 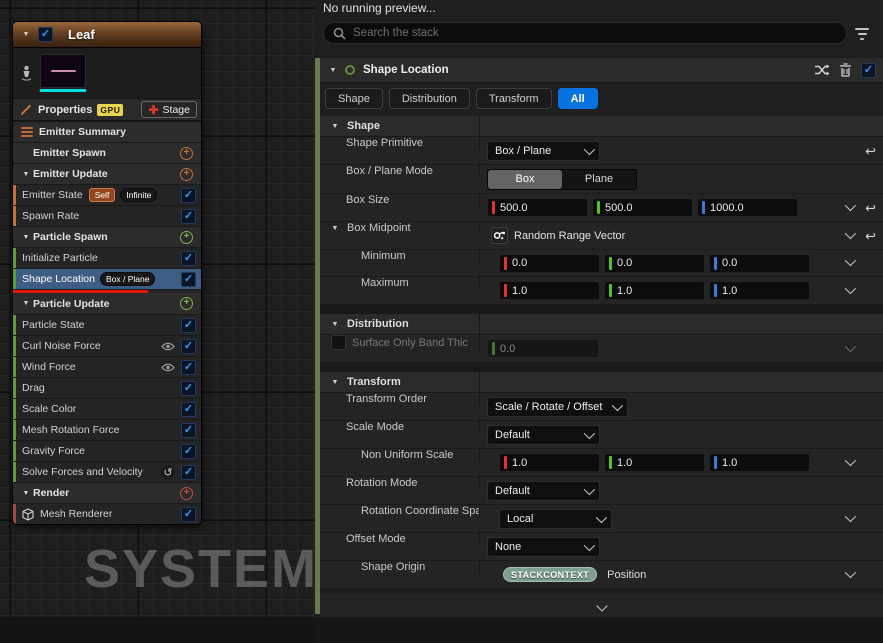 What do you see at coordinates (845, 70) in the screenshot?
I see `delete-module-icon` at bounding box center [845, 70].